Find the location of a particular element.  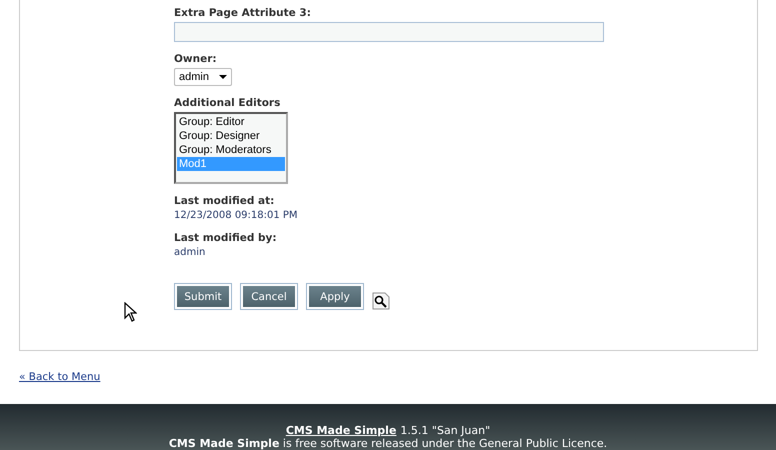

mouse-cursor-icon is located at coordinates (130, 312).